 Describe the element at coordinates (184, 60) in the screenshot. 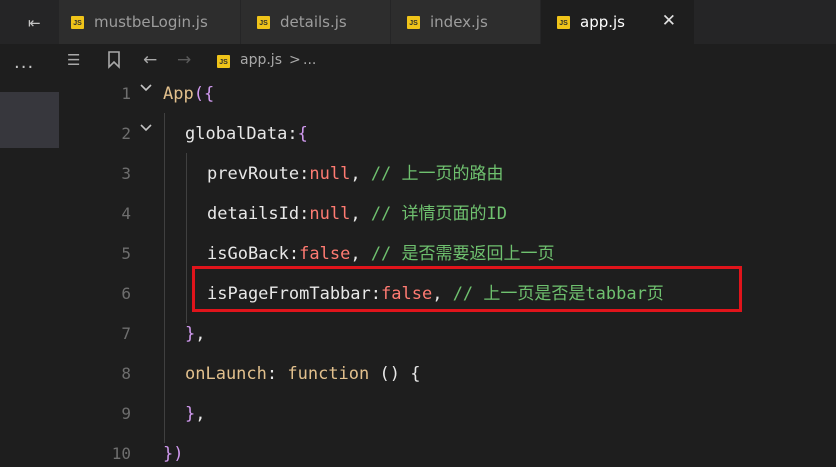

I see `forward-arrow-icon: →` at that location.